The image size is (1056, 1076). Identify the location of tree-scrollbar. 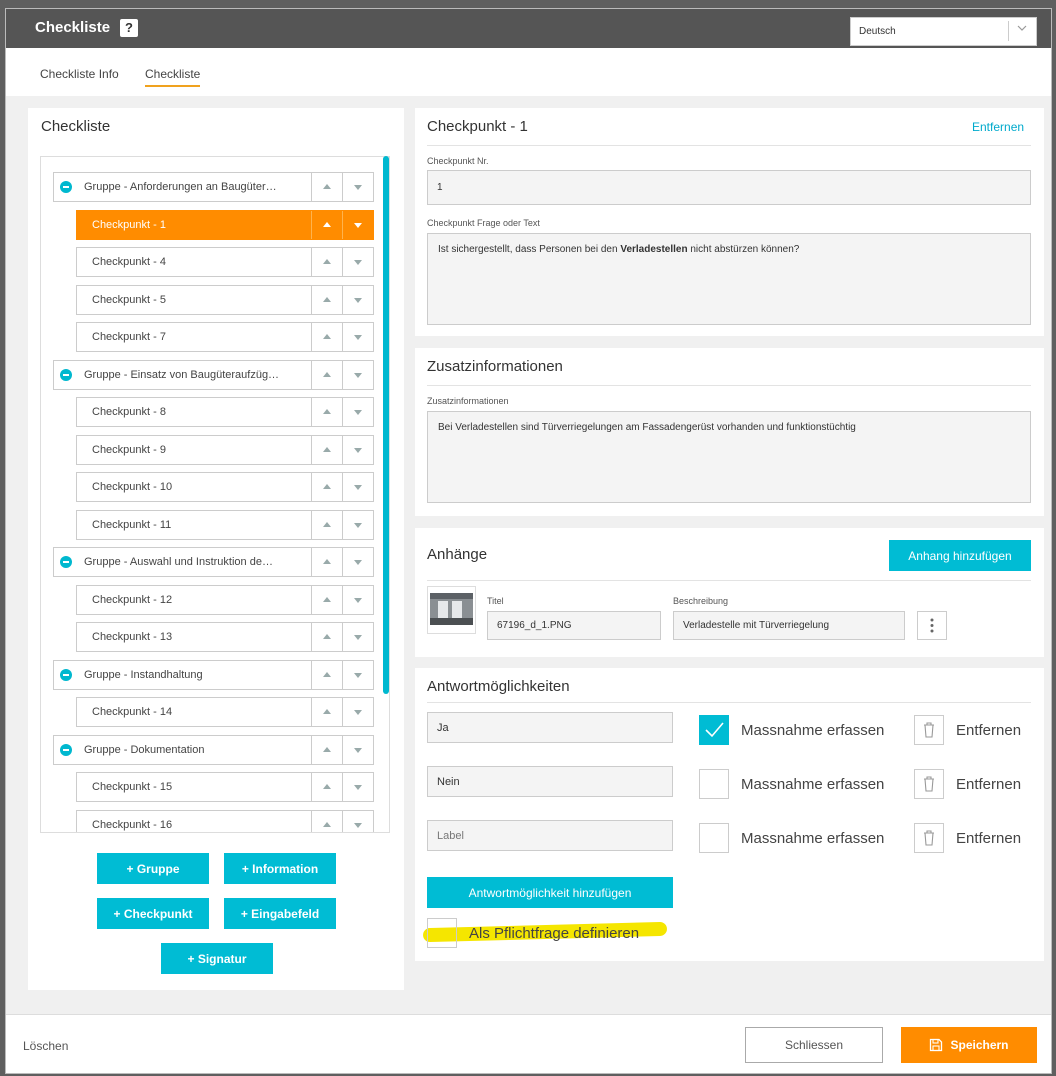
(386, 425).